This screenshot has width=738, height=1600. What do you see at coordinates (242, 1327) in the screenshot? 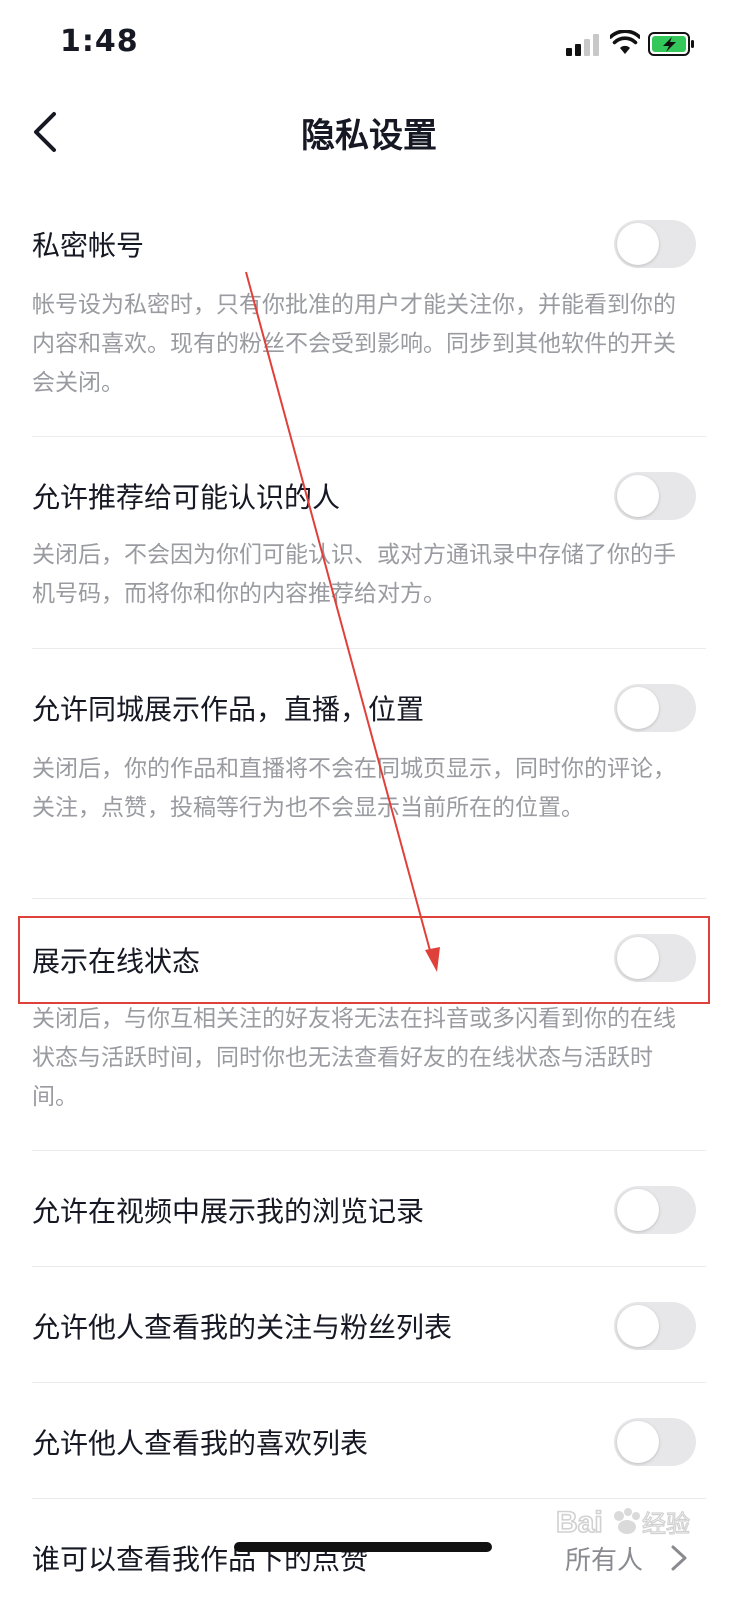
I see `setting-title: 允许他人查看我的关注与粉丝列表` at bounding box center [242, 1327].